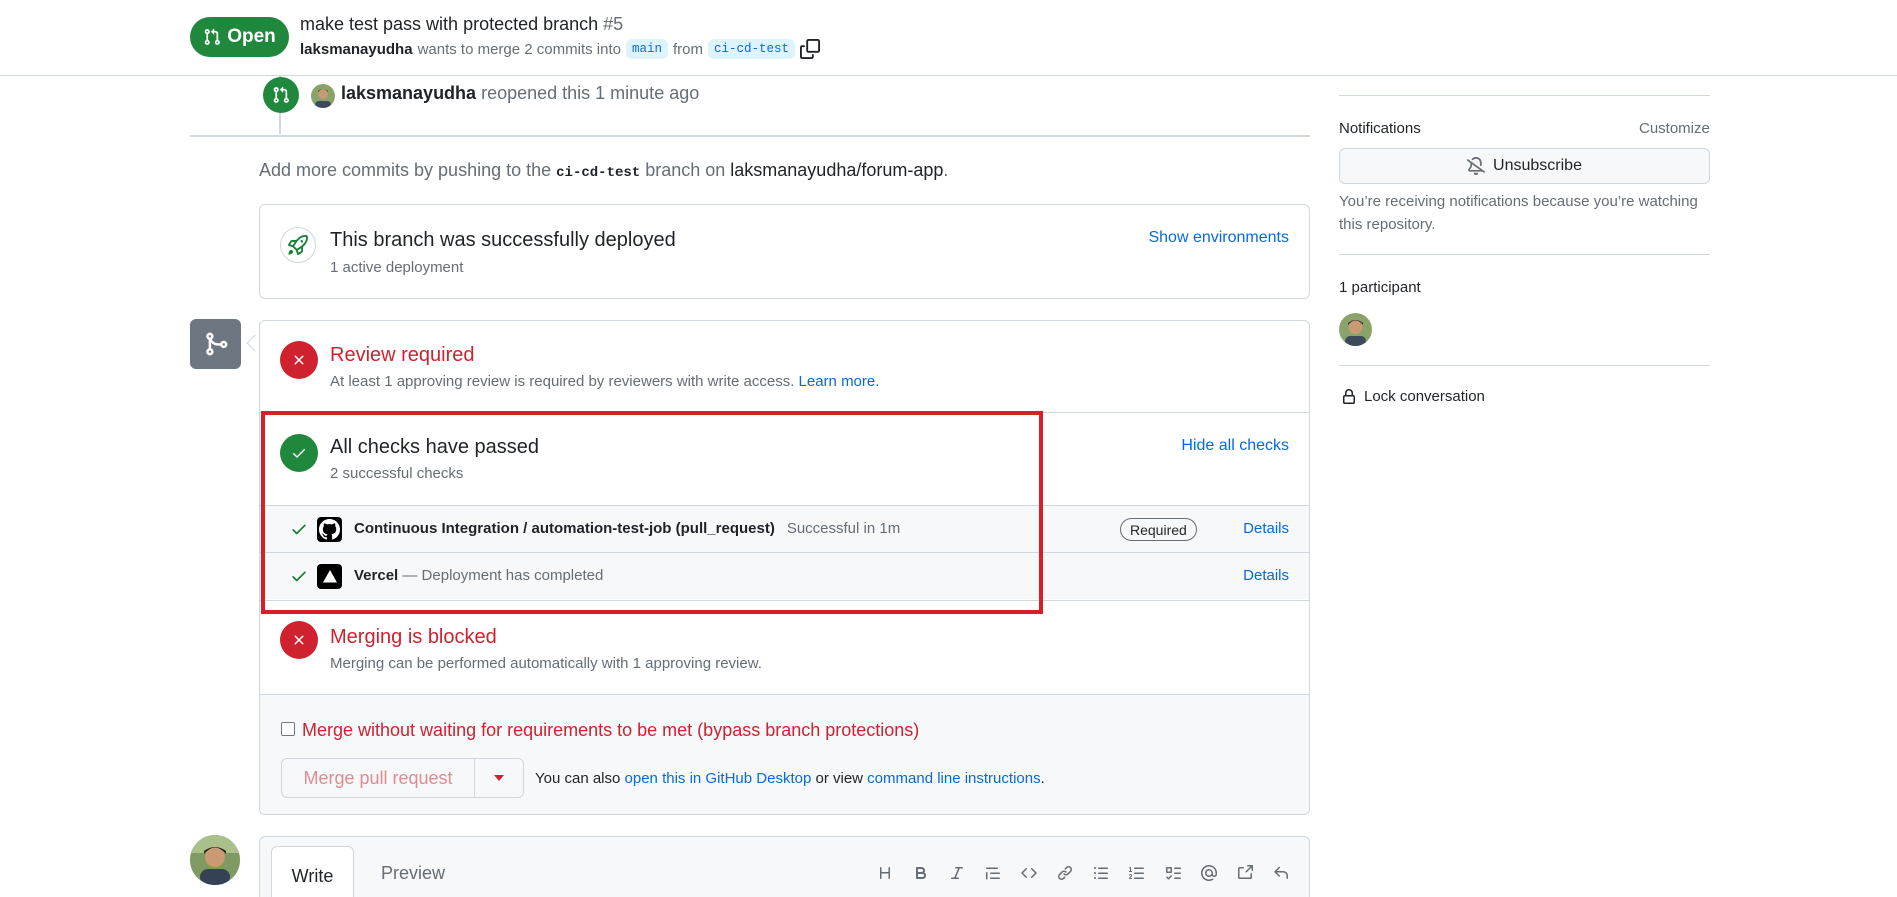 This screenshot has height=897, width=1897. I want to click on triangle-down-icon, so click(499, 778).